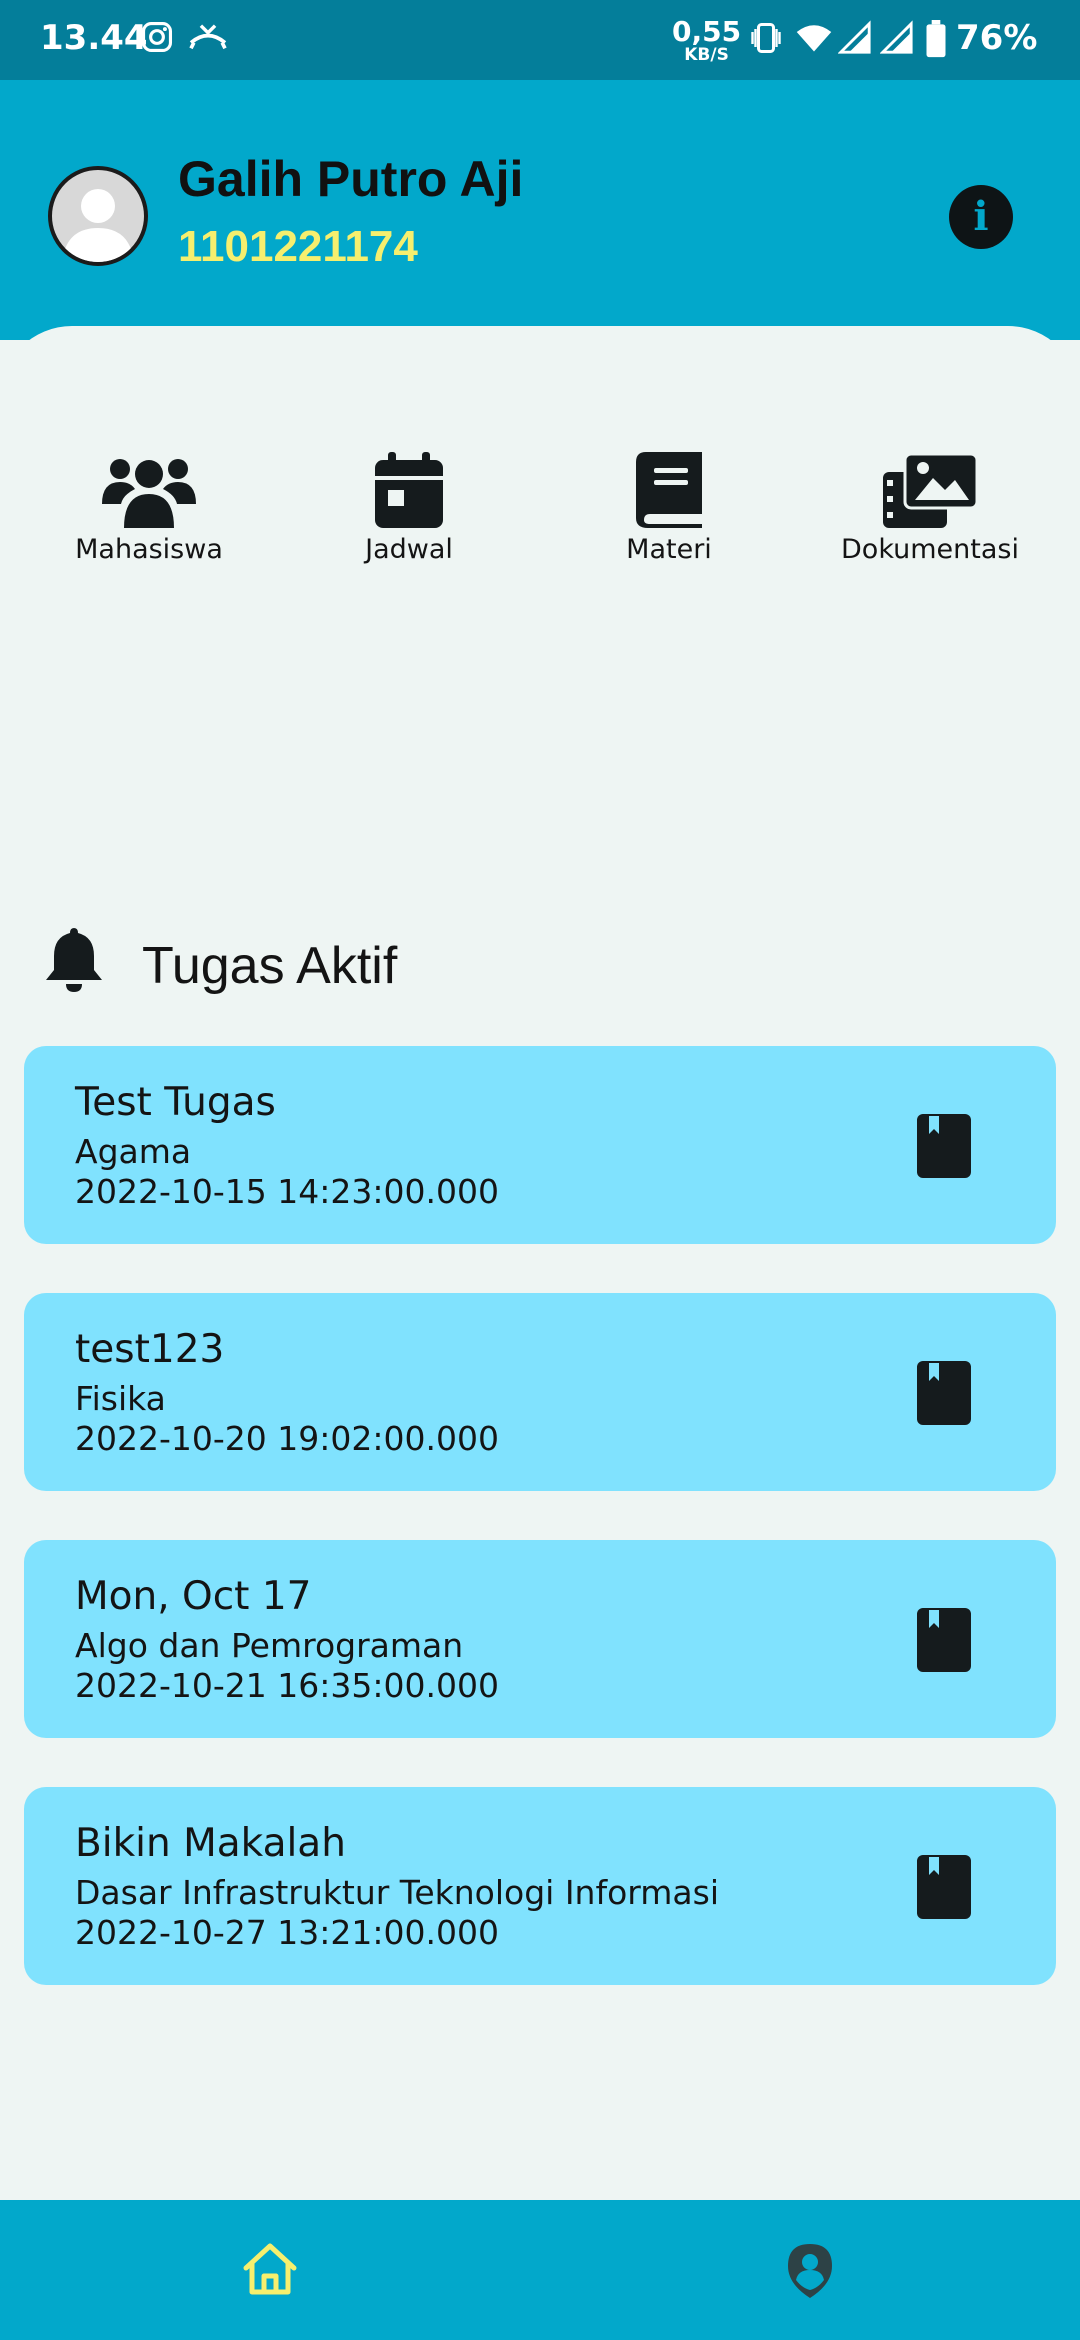 The height and width of the screenshot is (2340, 1080). Describe the element at coordinates (540, 40) in the screenshot. I see `status-bar: 13.44 0,55 KB/S 76%` at that location.